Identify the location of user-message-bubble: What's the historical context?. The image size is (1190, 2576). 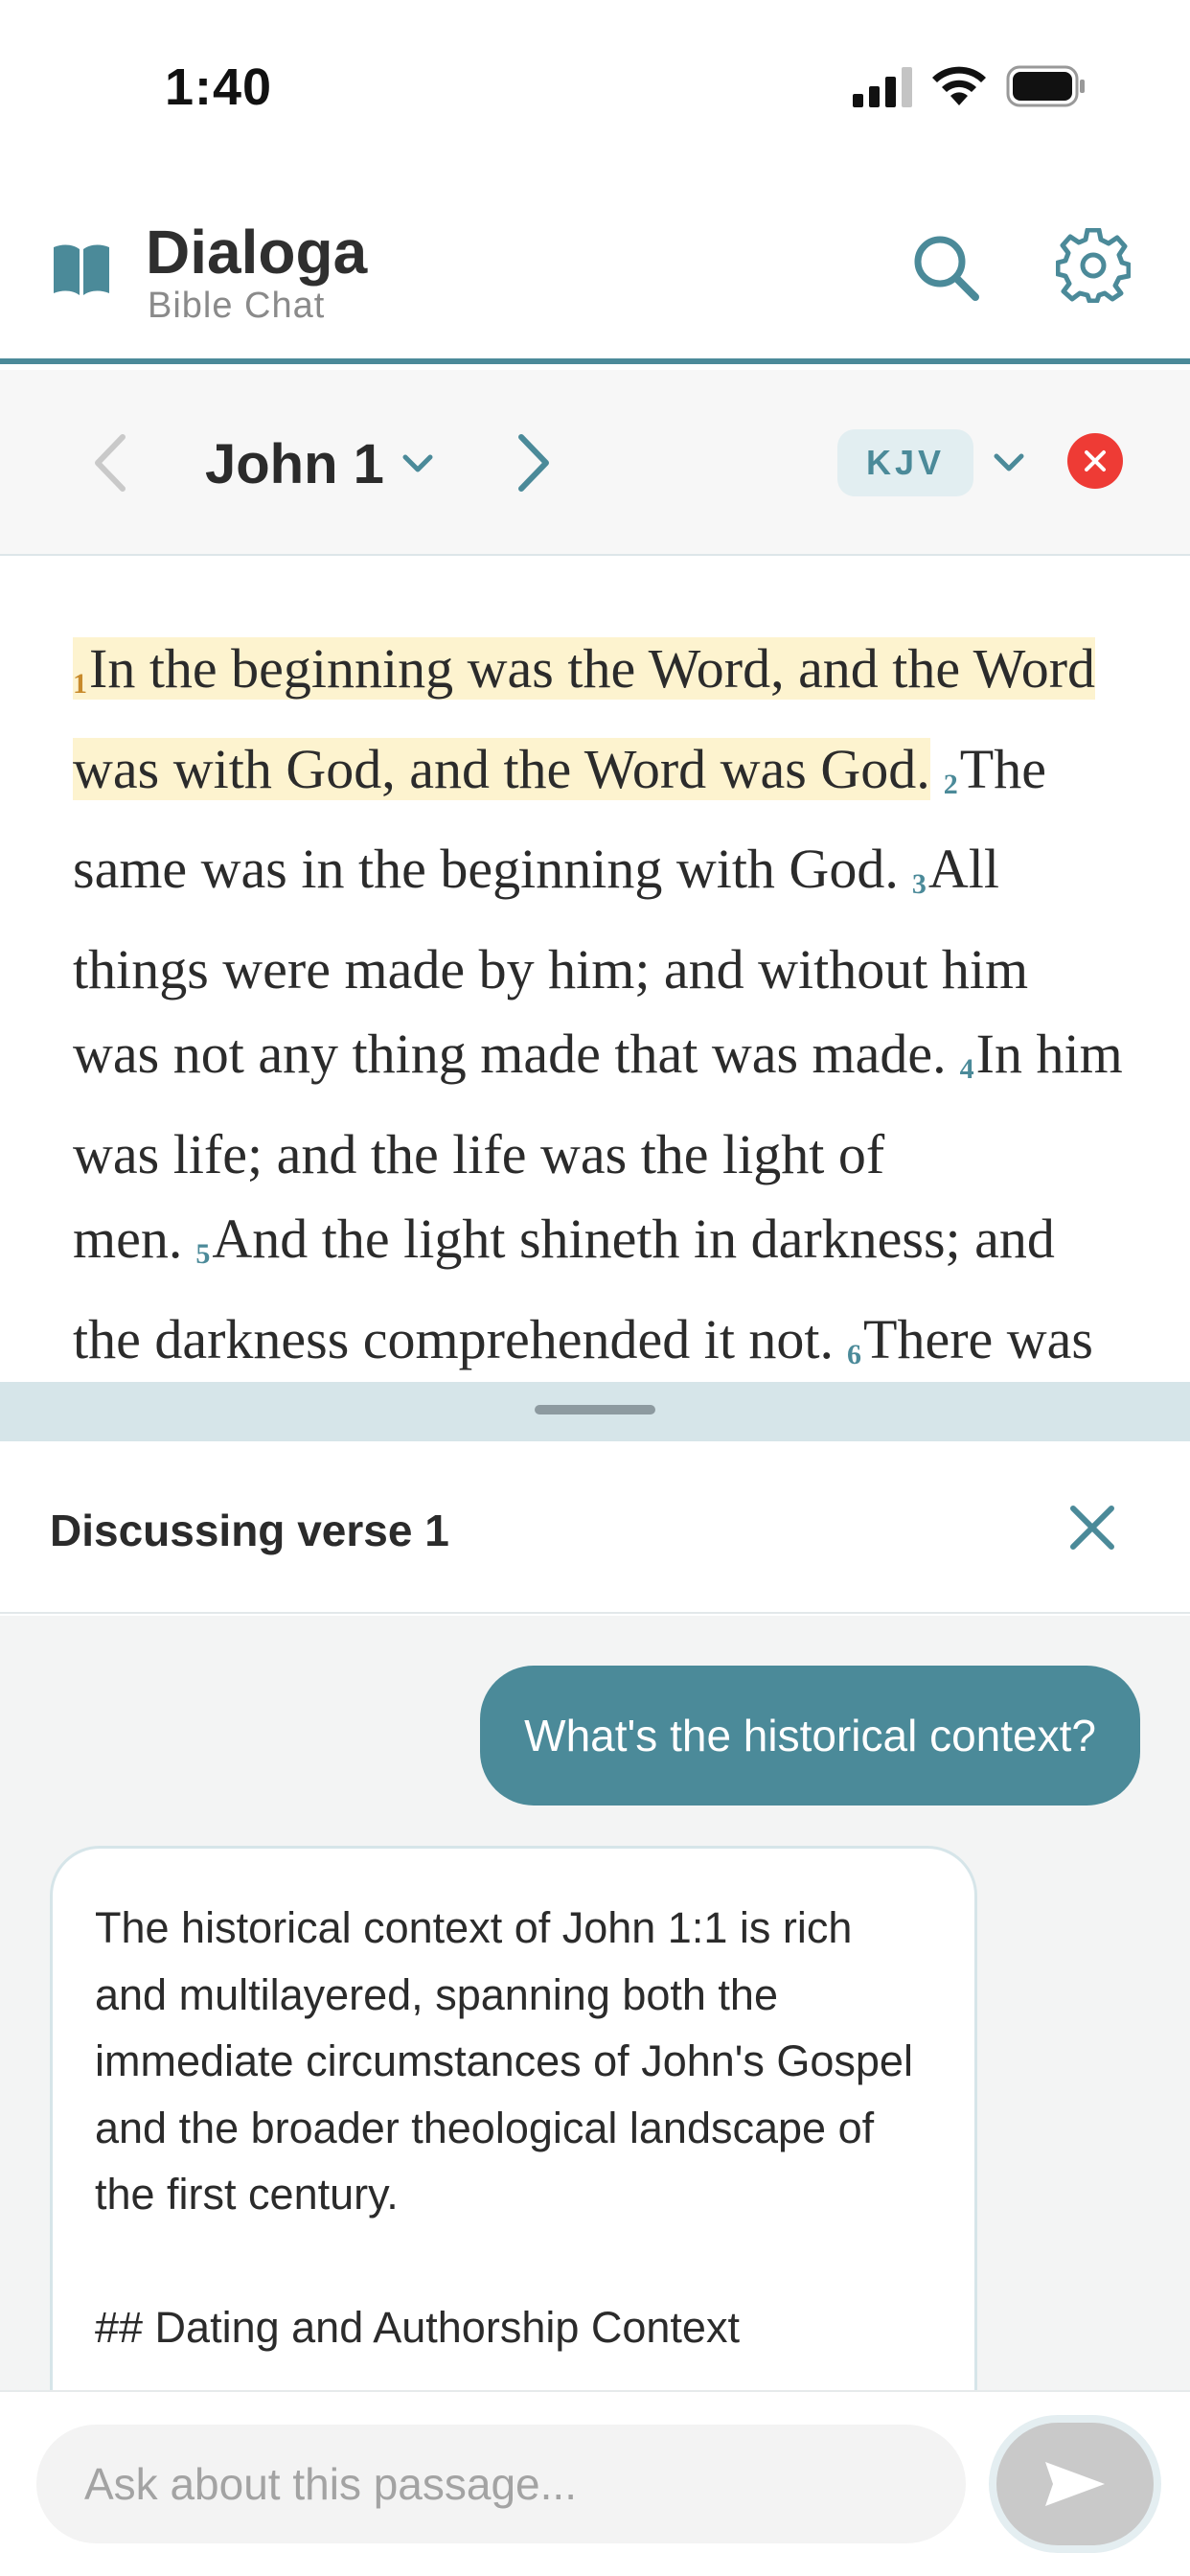
(810, 1736).